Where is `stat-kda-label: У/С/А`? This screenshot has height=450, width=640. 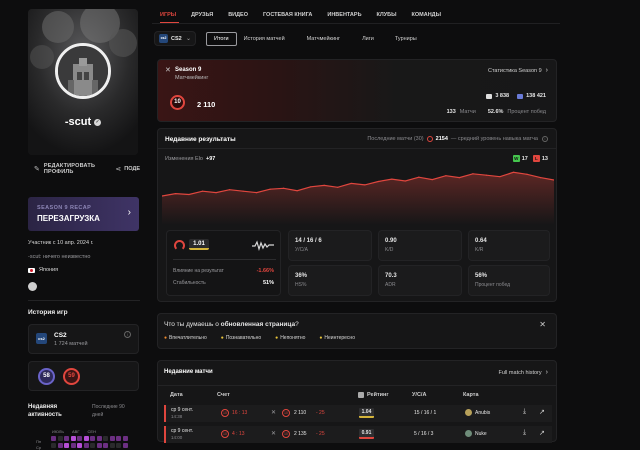
stat-kda-label: У/С/А is located at coordinates (301, 250).